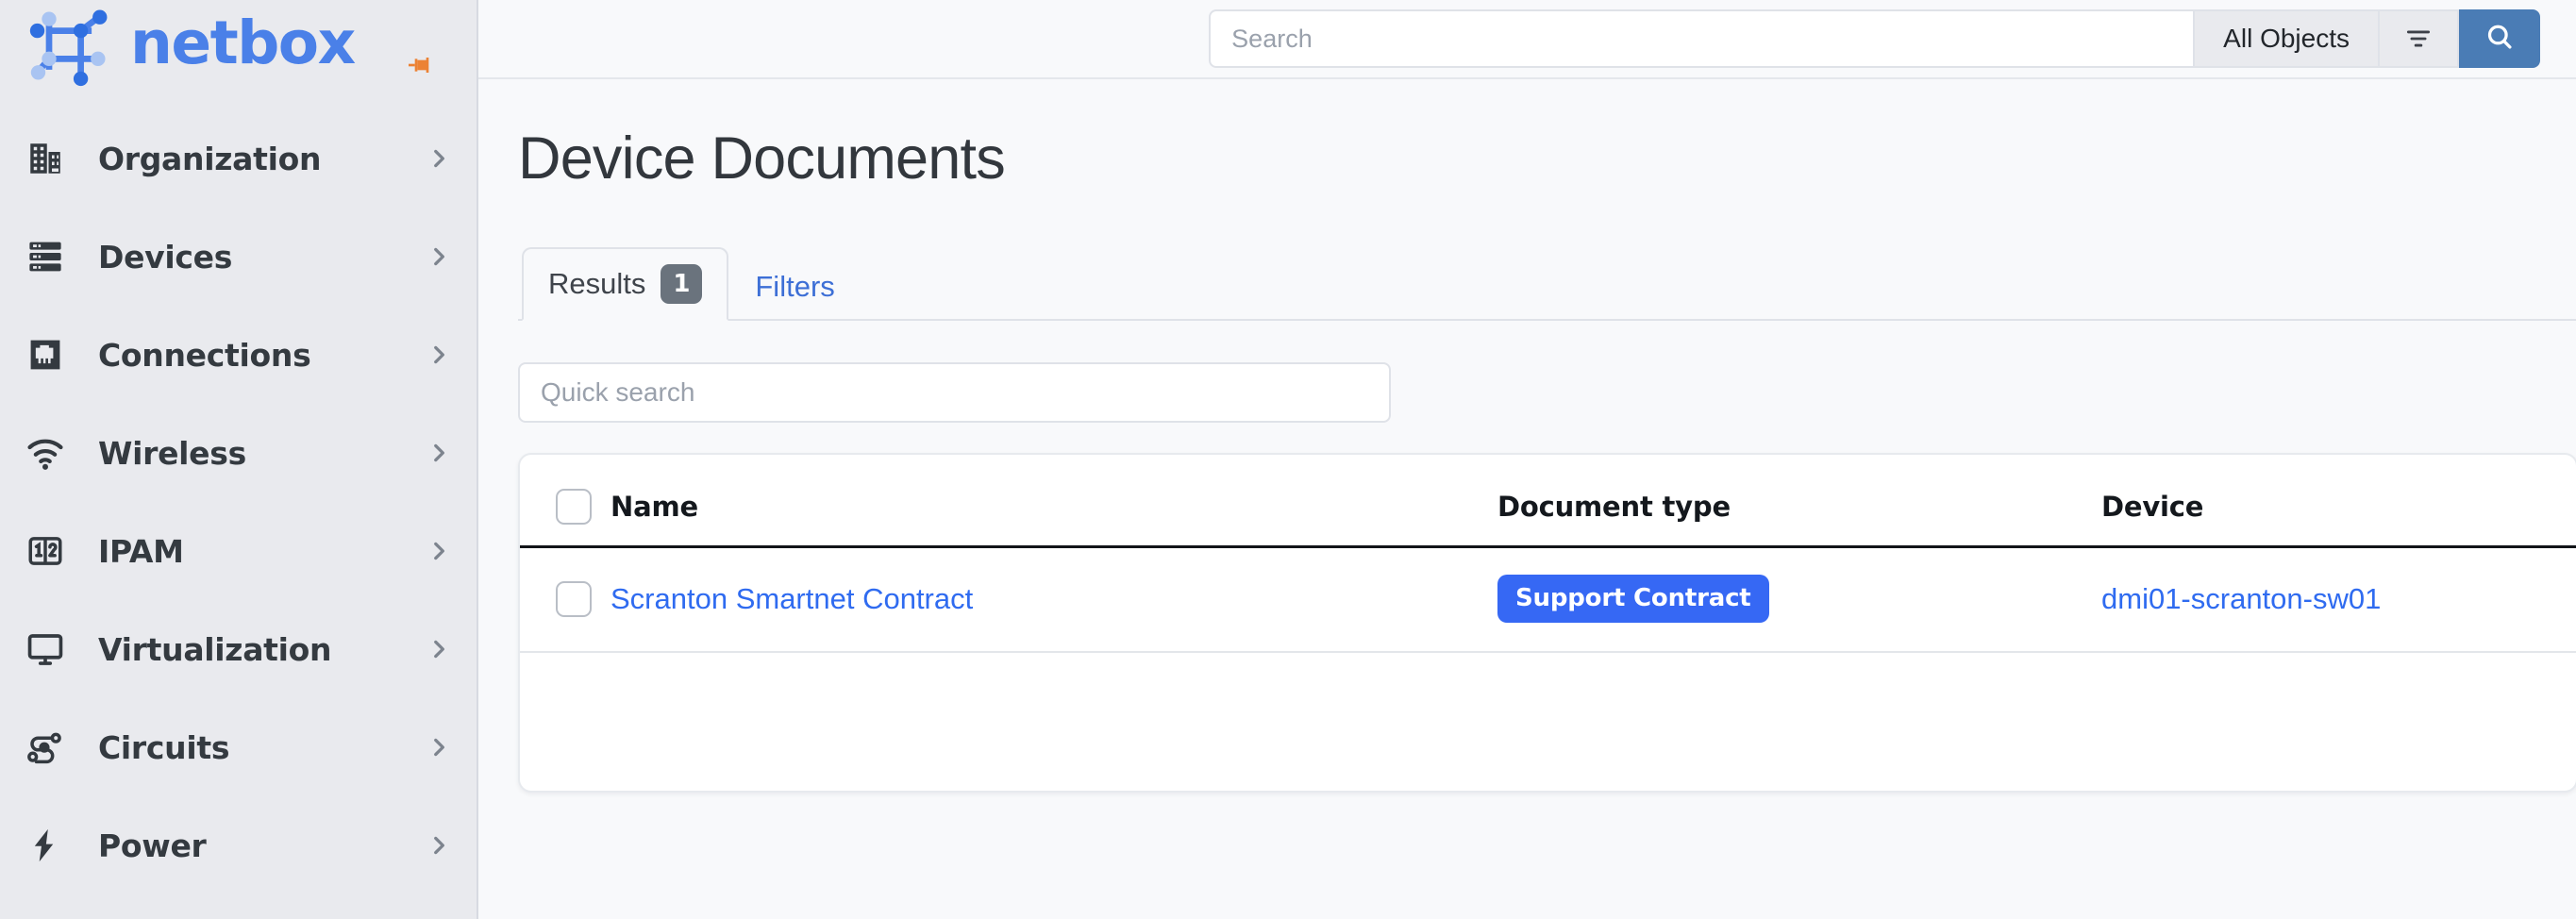  I want to click on search-scope-dropdown: All Objects, so click(2287, 38).